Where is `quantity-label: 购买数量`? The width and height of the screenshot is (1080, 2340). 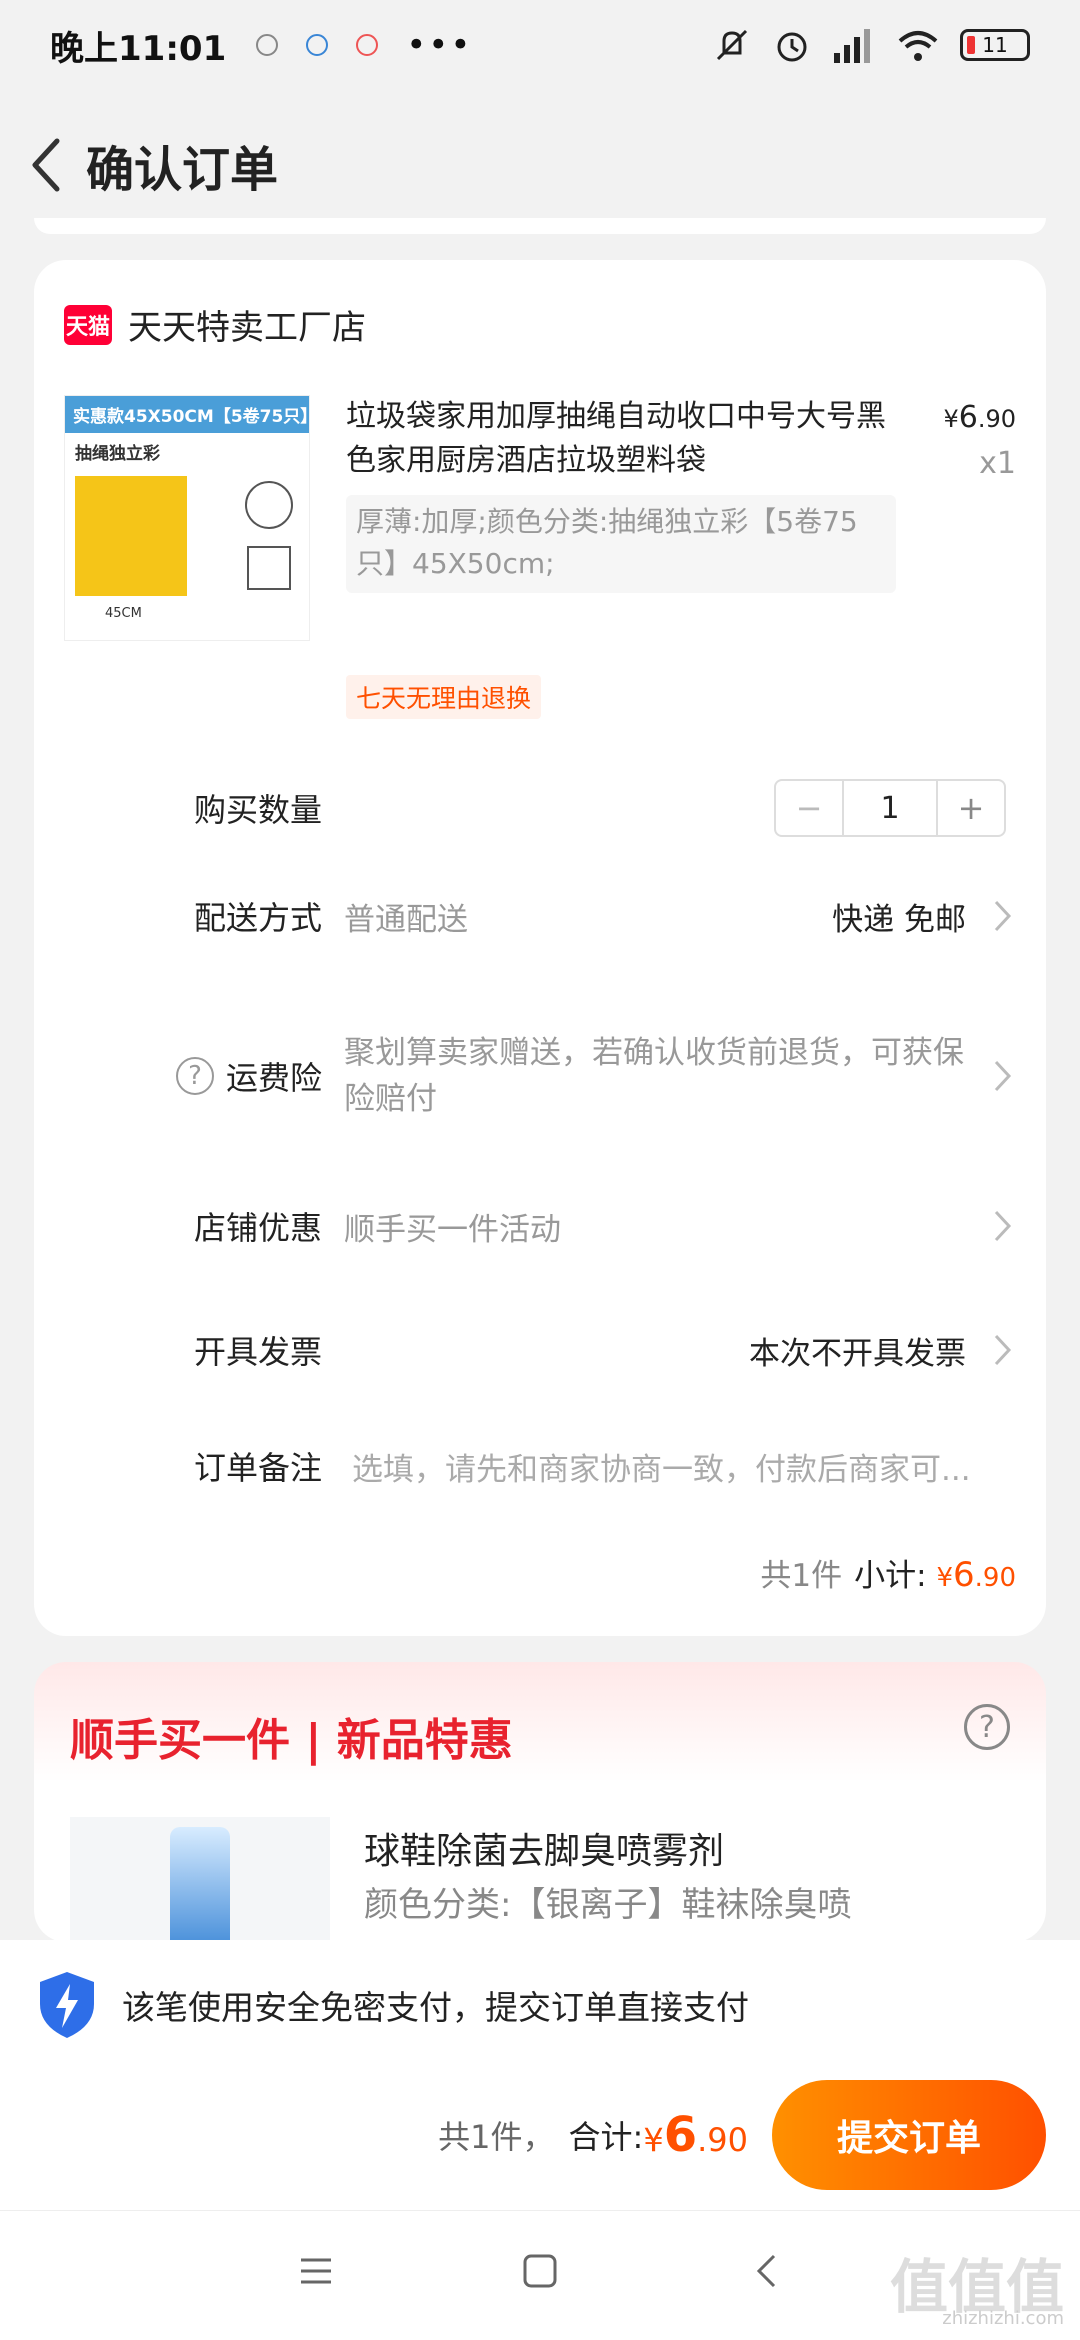 quantity-label: 购买数量 is located at coordinates (257, 810).